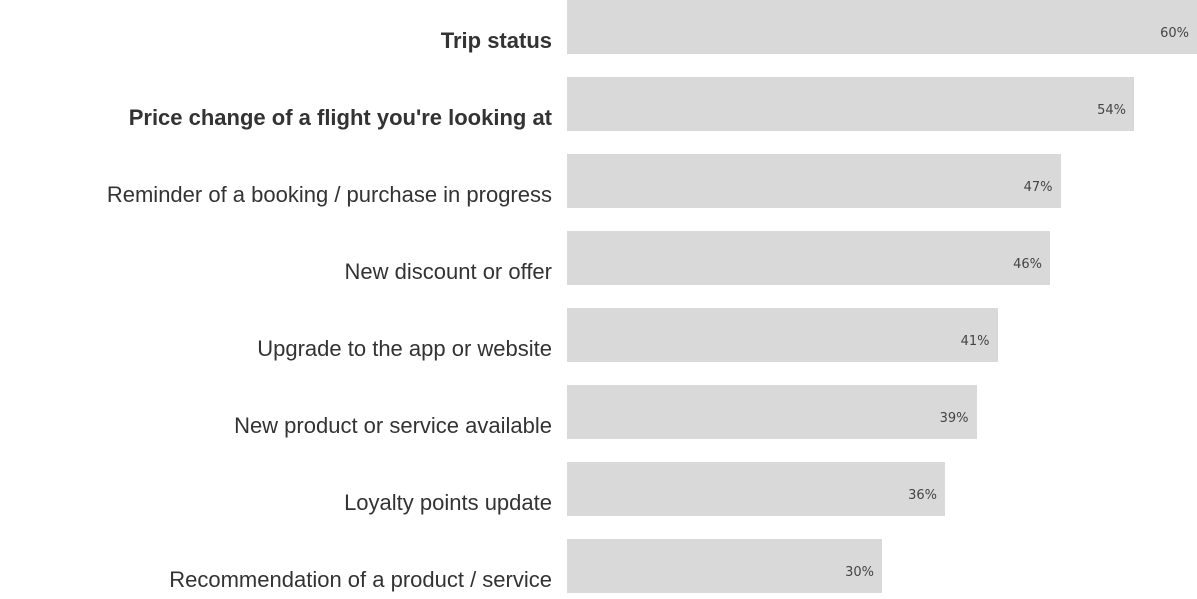 The image size is (1197, 599). What do you see at coordinates (496, 40) in the screenshot?
I see `category-label: Trip status` at bounding box center [496, 40].